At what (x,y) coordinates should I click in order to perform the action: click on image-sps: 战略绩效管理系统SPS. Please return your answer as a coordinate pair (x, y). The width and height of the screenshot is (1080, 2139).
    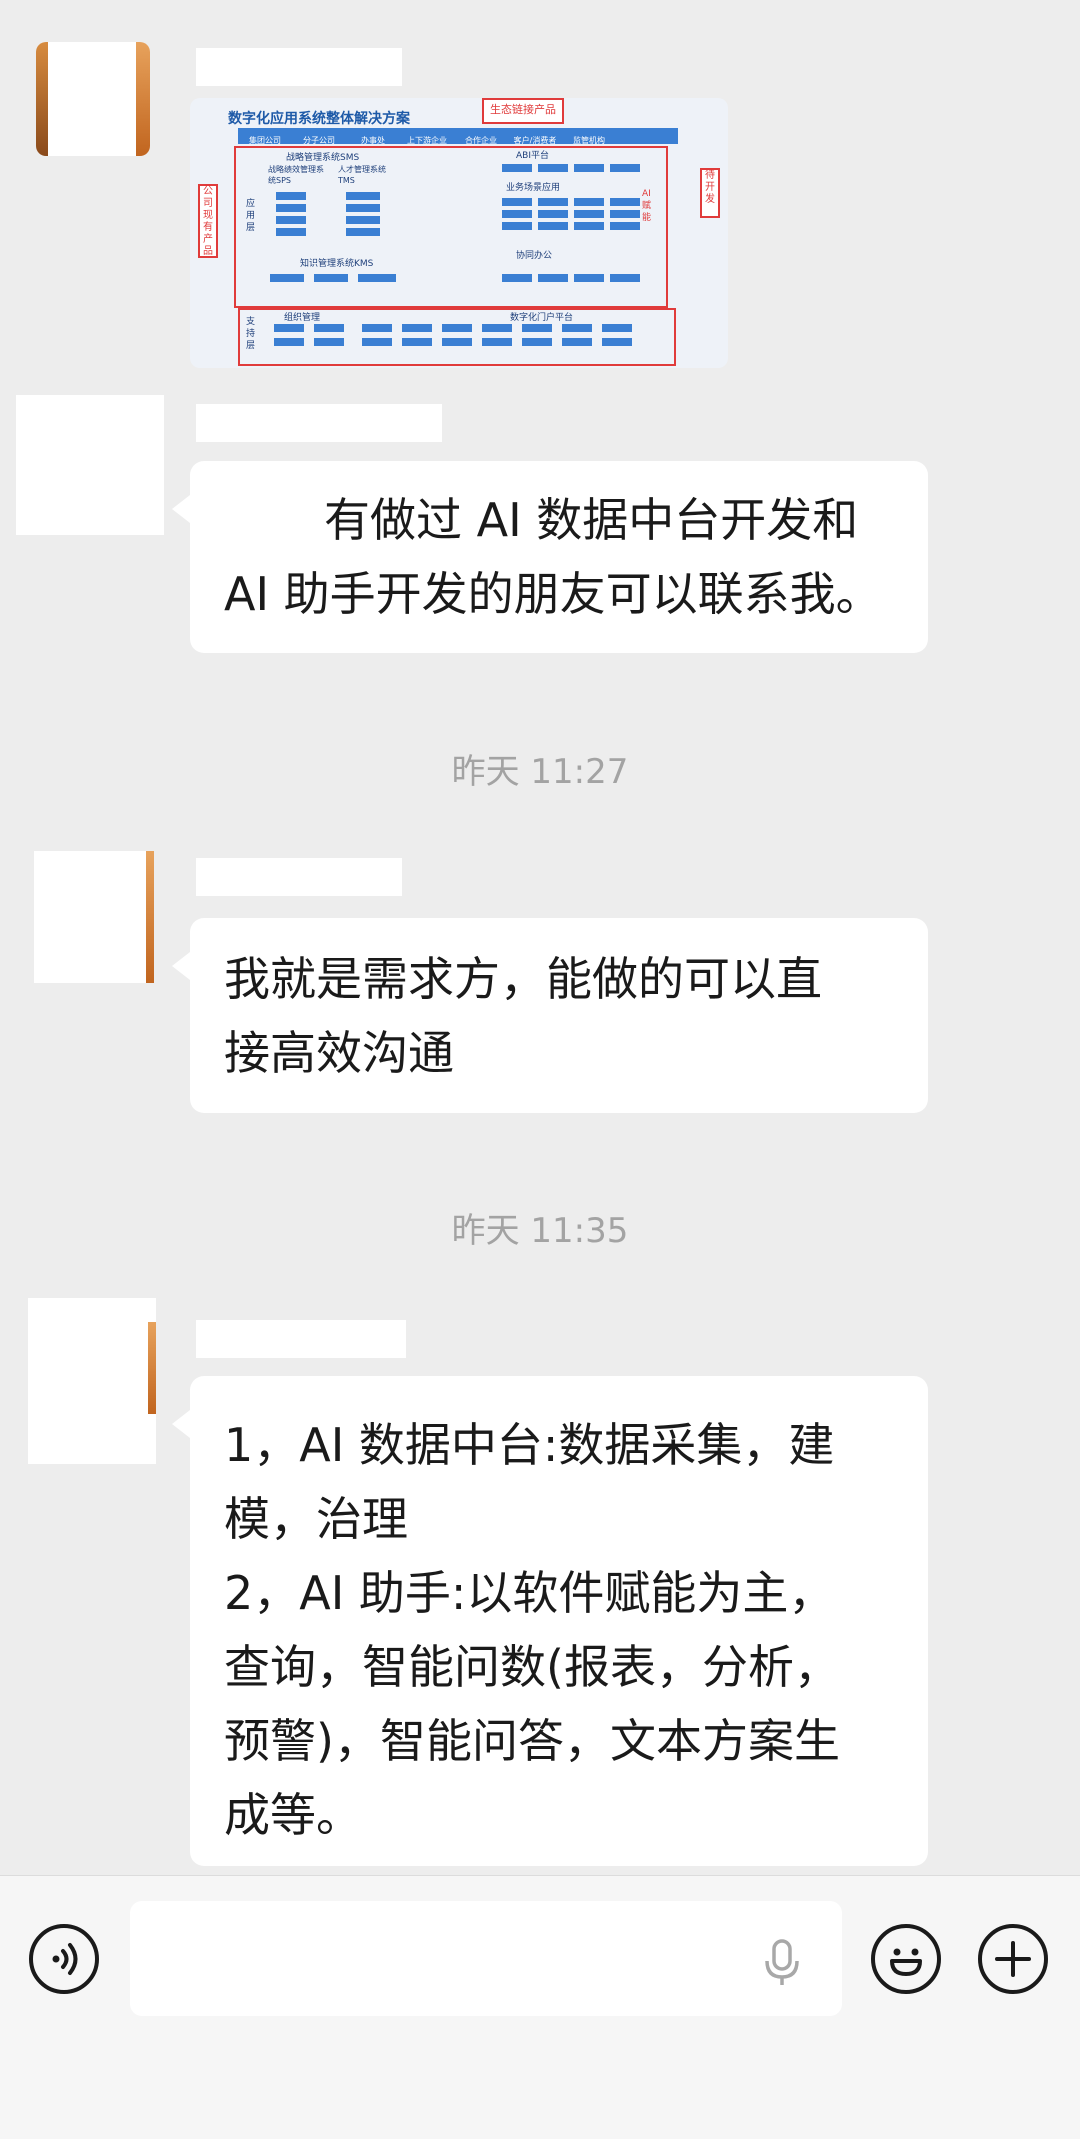
    Looking at the image, I should click on (296, 175).